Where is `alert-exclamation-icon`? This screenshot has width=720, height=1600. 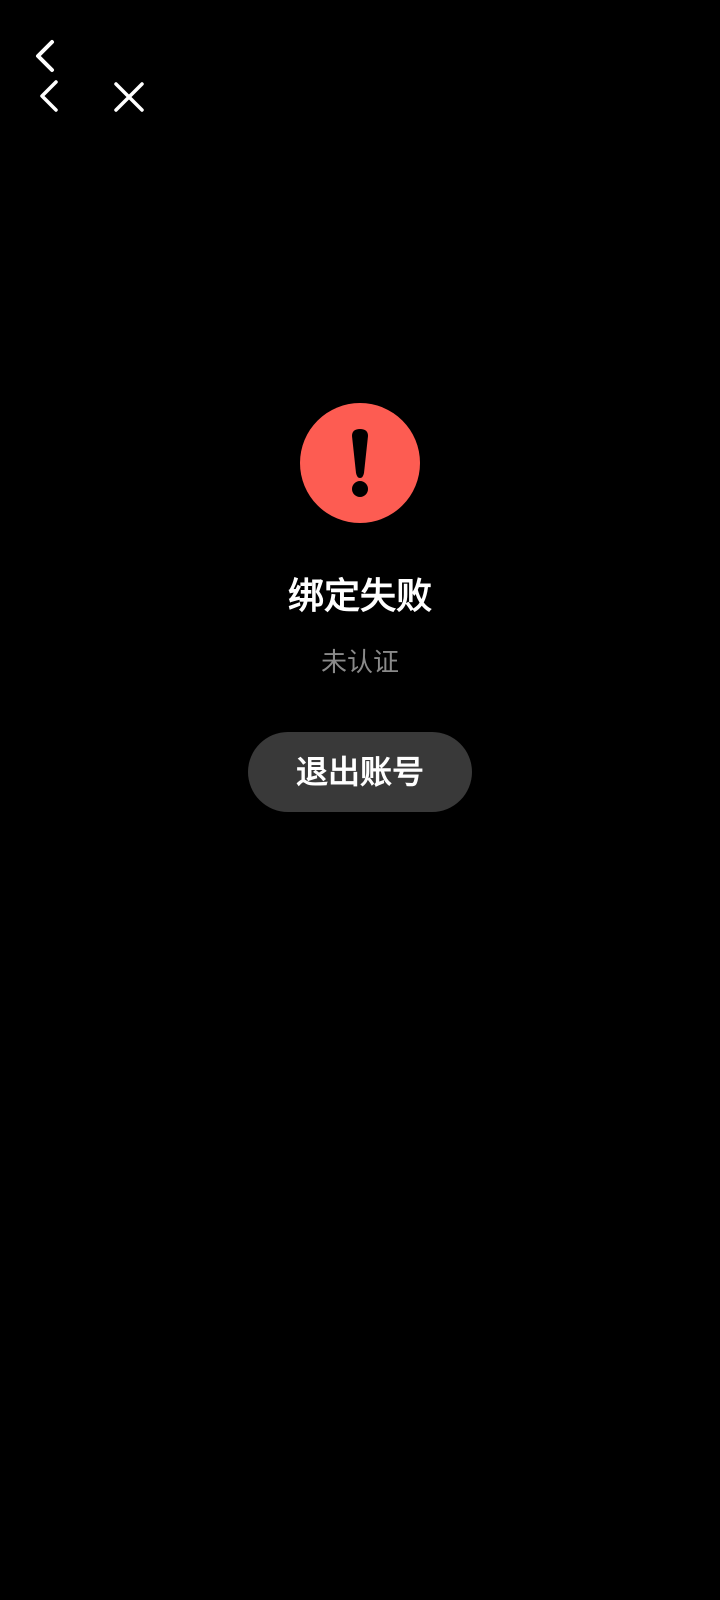
alert-exclamation-icon is located at coordinates (360, 463).